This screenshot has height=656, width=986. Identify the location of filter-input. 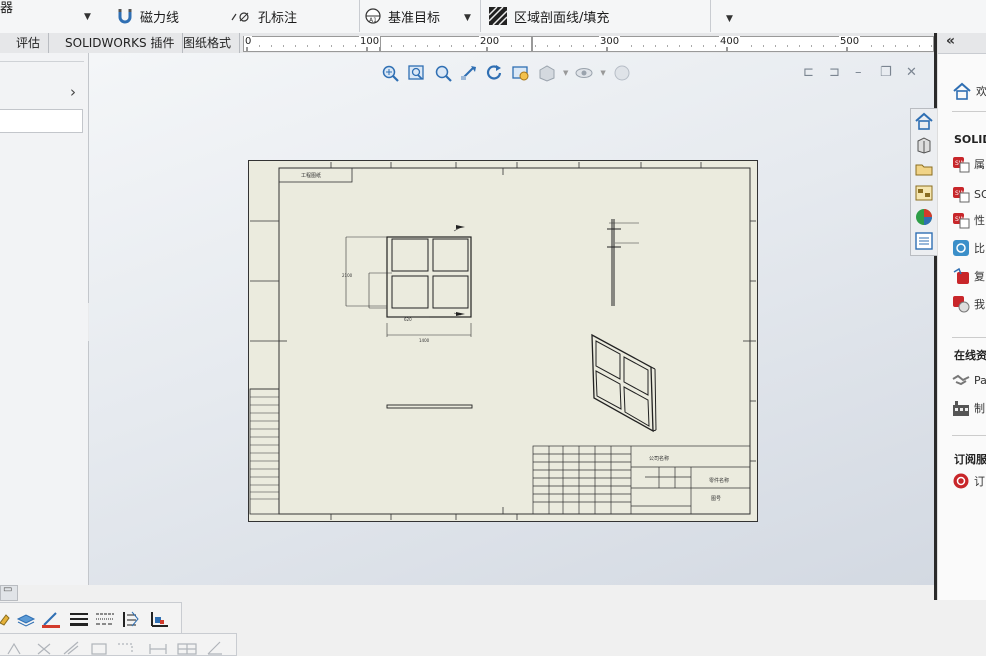
(41, 121).